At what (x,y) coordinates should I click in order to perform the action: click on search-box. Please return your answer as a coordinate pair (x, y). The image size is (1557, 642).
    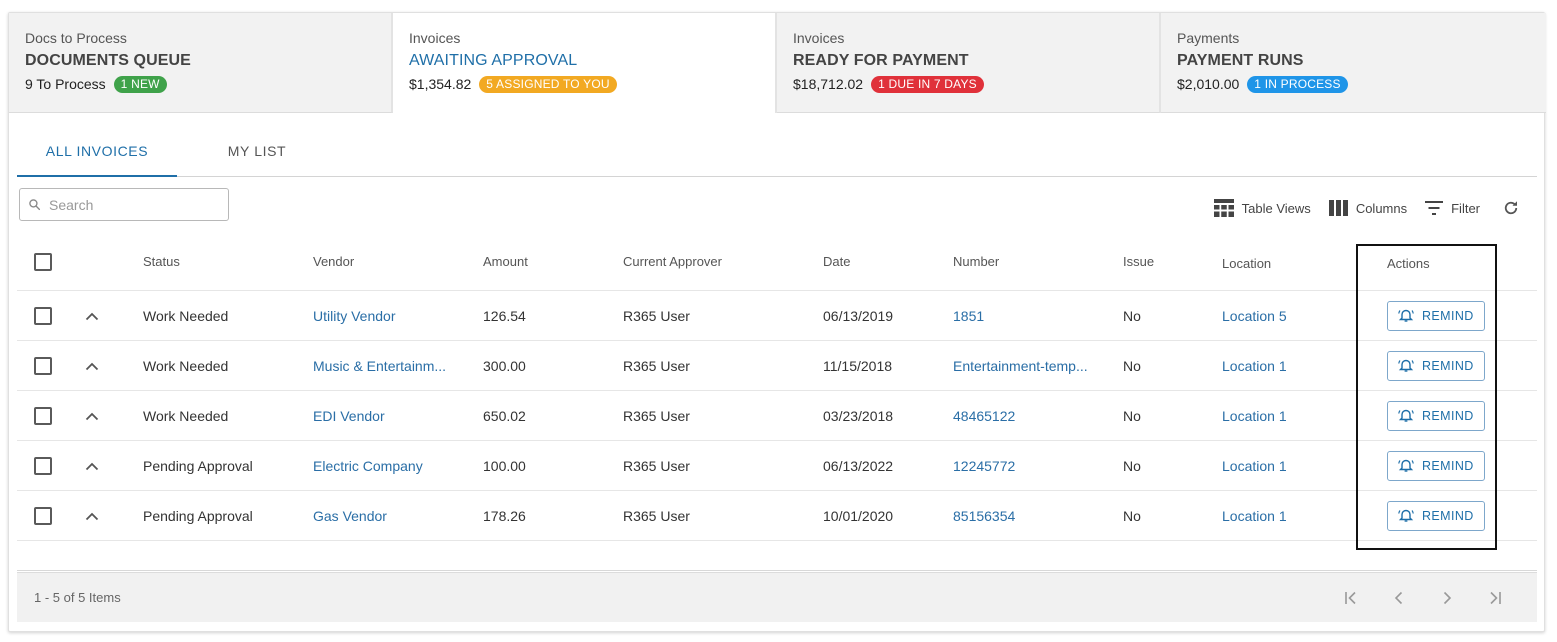
    Looking at the image, I should click on (124, 204).